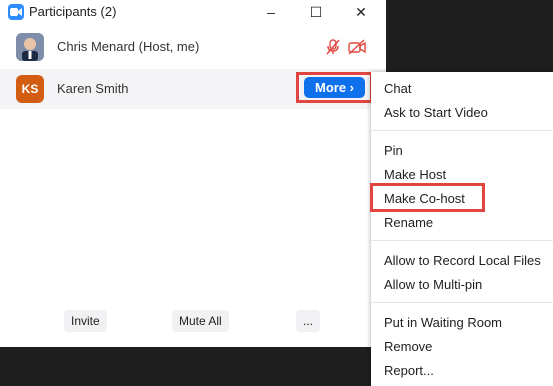 The width and height of the screenshot is (553, 386). What do you see at coordinates (316, 12) in the screenshot?
I see `maximize-button: ☐` at bounding box center [316, 12].